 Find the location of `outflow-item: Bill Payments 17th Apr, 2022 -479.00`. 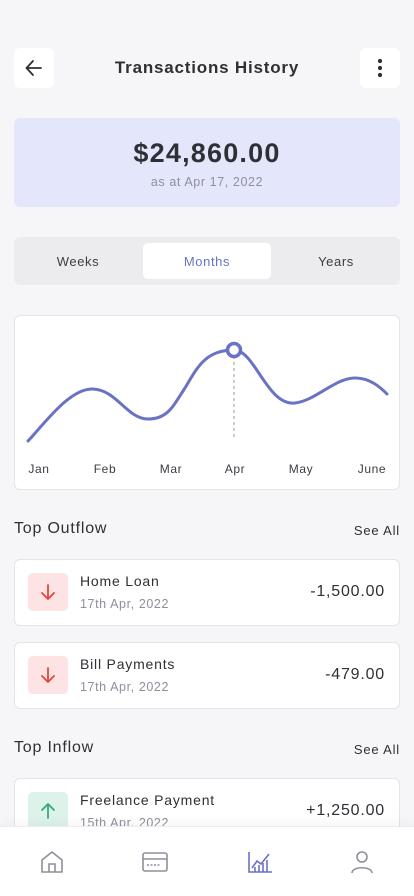

outflow-item: Bill Payments 17th Apr, 2022 -479.00 is located at coordinates (207, 675).